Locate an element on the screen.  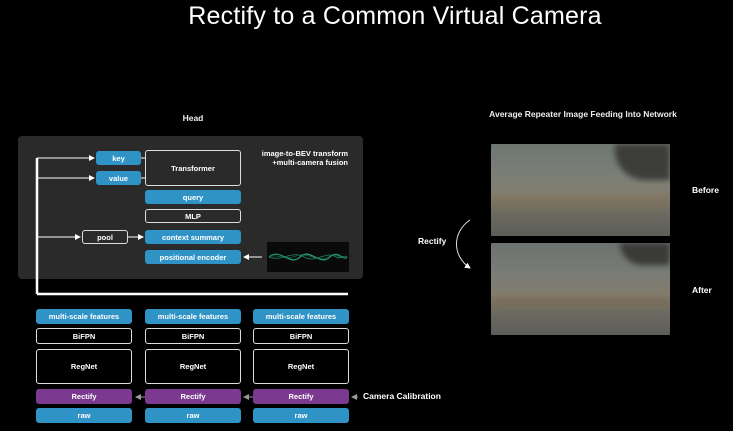
head-note-line1: image-to-BEV transform is located at coordinates (304, 153).